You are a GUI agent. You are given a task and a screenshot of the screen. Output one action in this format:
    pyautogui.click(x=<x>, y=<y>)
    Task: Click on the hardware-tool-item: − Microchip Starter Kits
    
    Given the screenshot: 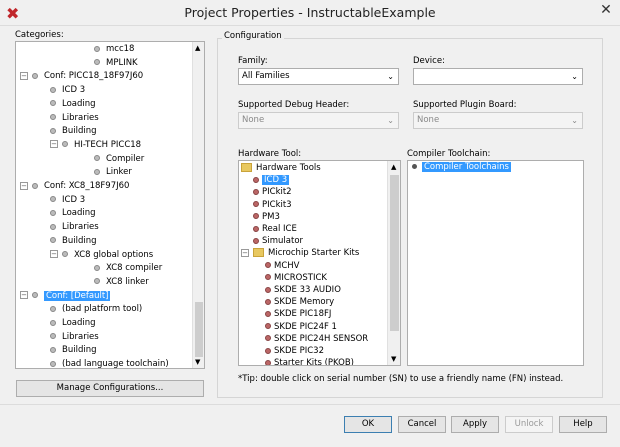 What is the action you would take?
    pyautogui.click(x=300, y=253)
    